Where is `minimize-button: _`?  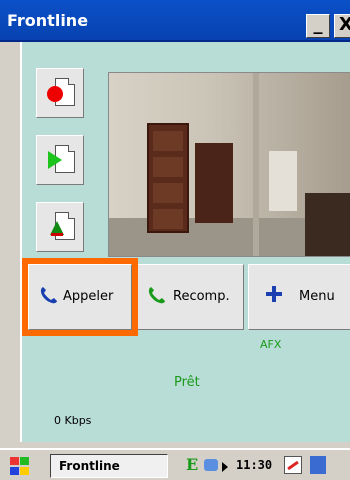
minimize-button: _ is located at coordinates (318, 26).